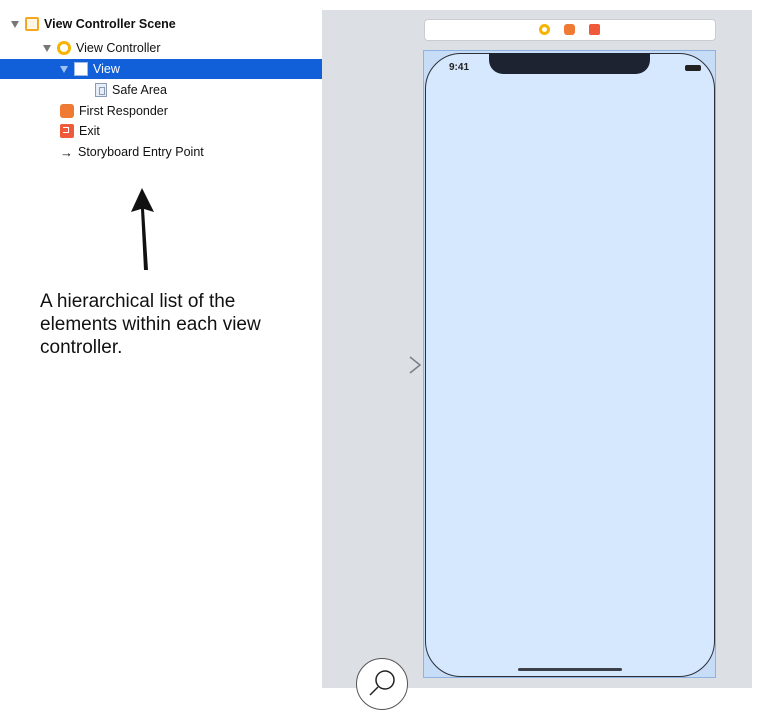 This screenshot has width=764, height=714. I want to click on magnifier-icon, so click(382, 683).